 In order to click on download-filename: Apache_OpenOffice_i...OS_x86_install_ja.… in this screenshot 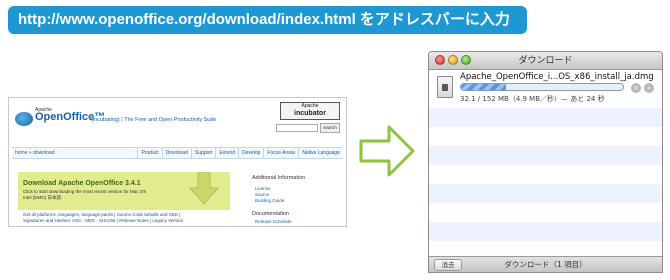, I will do `click(557, 77)`.